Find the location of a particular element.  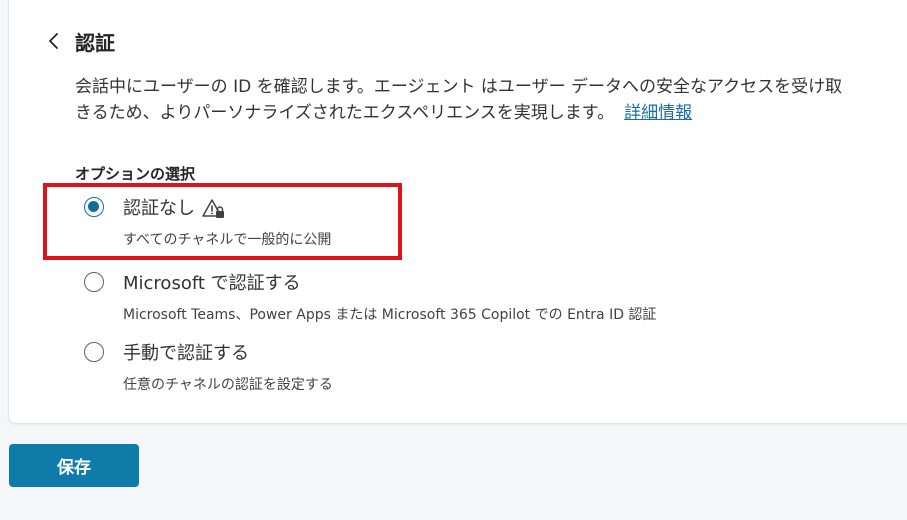

highlight-box is located at coordinates (222, 221).